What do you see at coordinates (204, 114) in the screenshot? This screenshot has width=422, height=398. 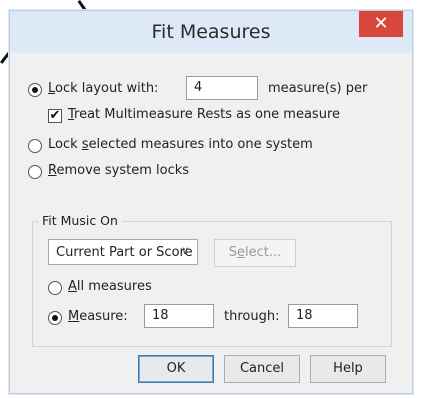 I see `treat-multimeasure-label: Treat Multimeasure Rests as one measure` at bounding box center [204, 114].